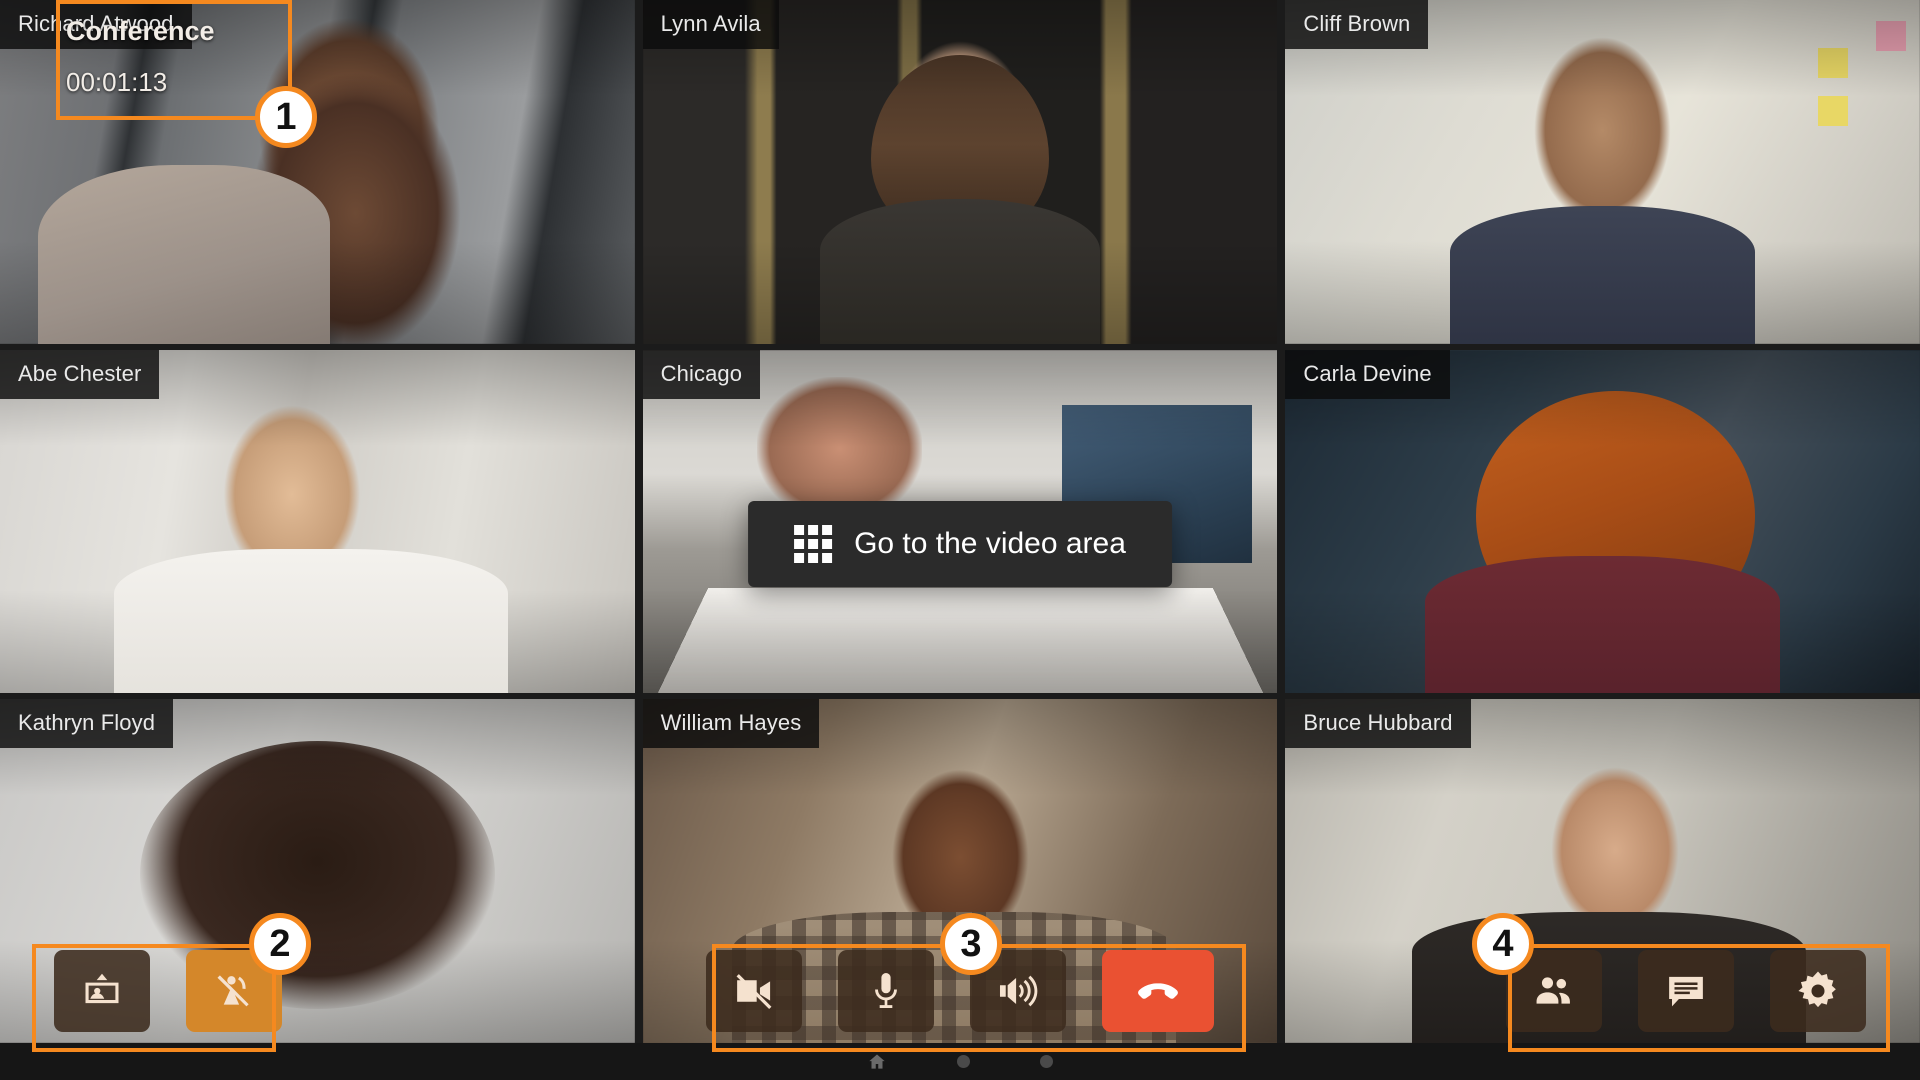 The width and height of the screenshot is (1920, 1080). Describe the element at coordinates (710, 24) in the screenshot. I see `participant-name-badge: Lynn Avila` at that location.